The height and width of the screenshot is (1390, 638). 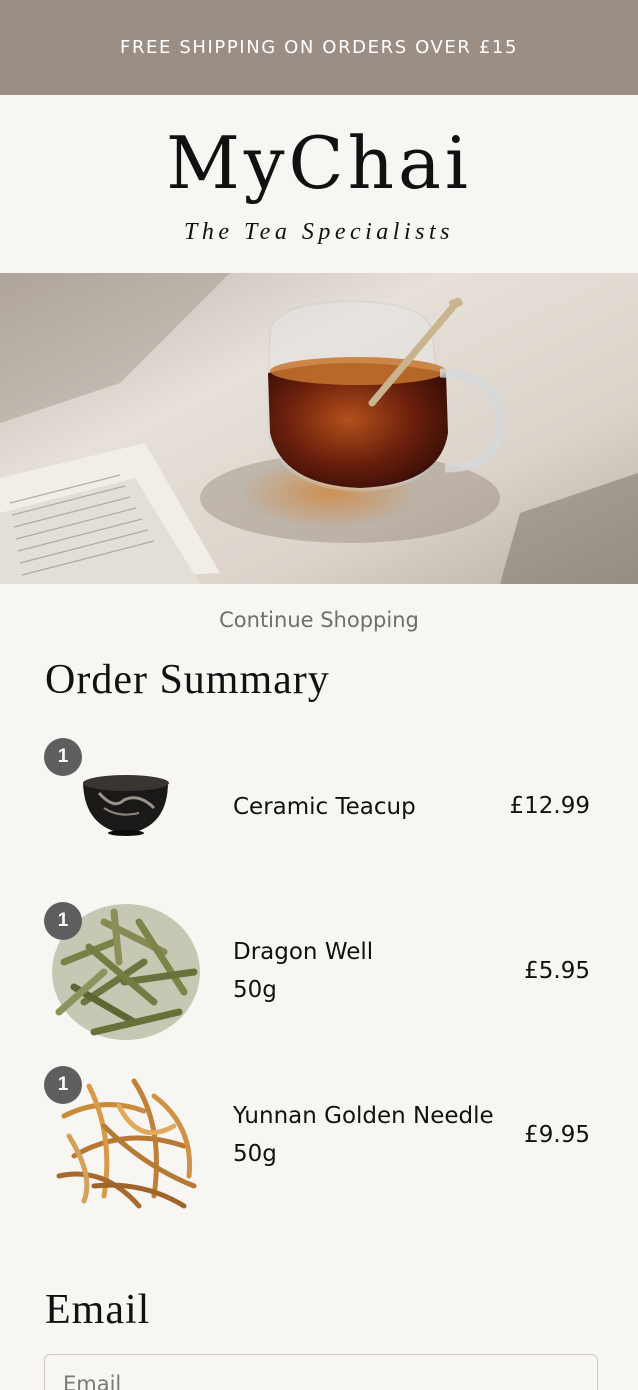 I want to click on order-item: 1 Dragon Well 50g £5.95, so click(x=319, y=977).